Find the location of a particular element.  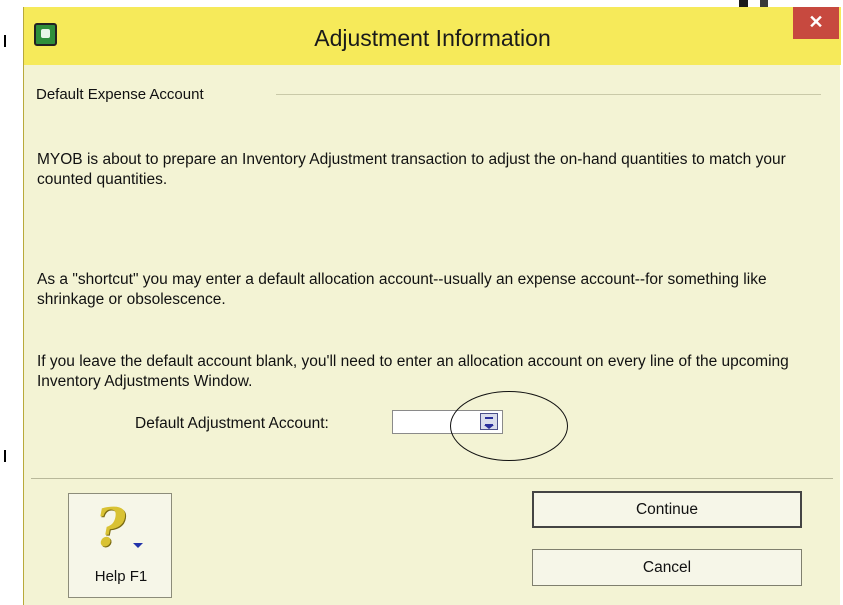

question-mark-icon: ? is located at coordinates (110, 528).